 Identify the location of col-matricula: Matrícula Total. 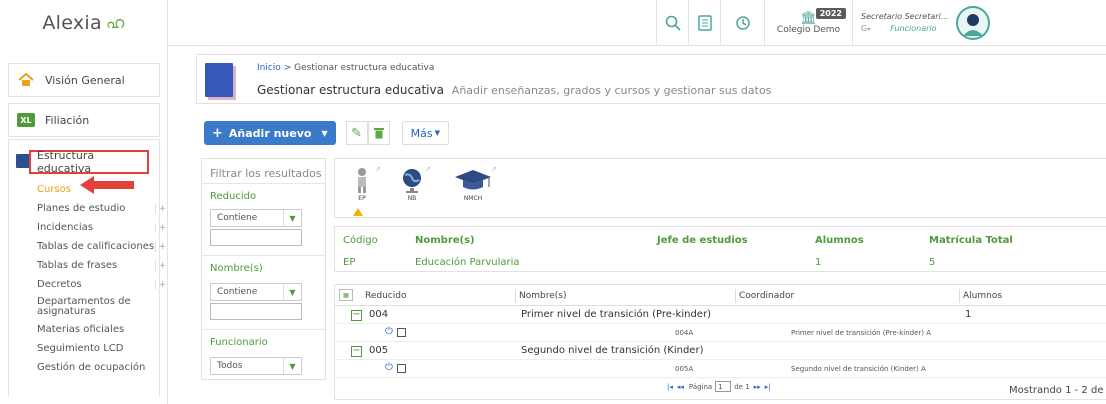
(971, 240).